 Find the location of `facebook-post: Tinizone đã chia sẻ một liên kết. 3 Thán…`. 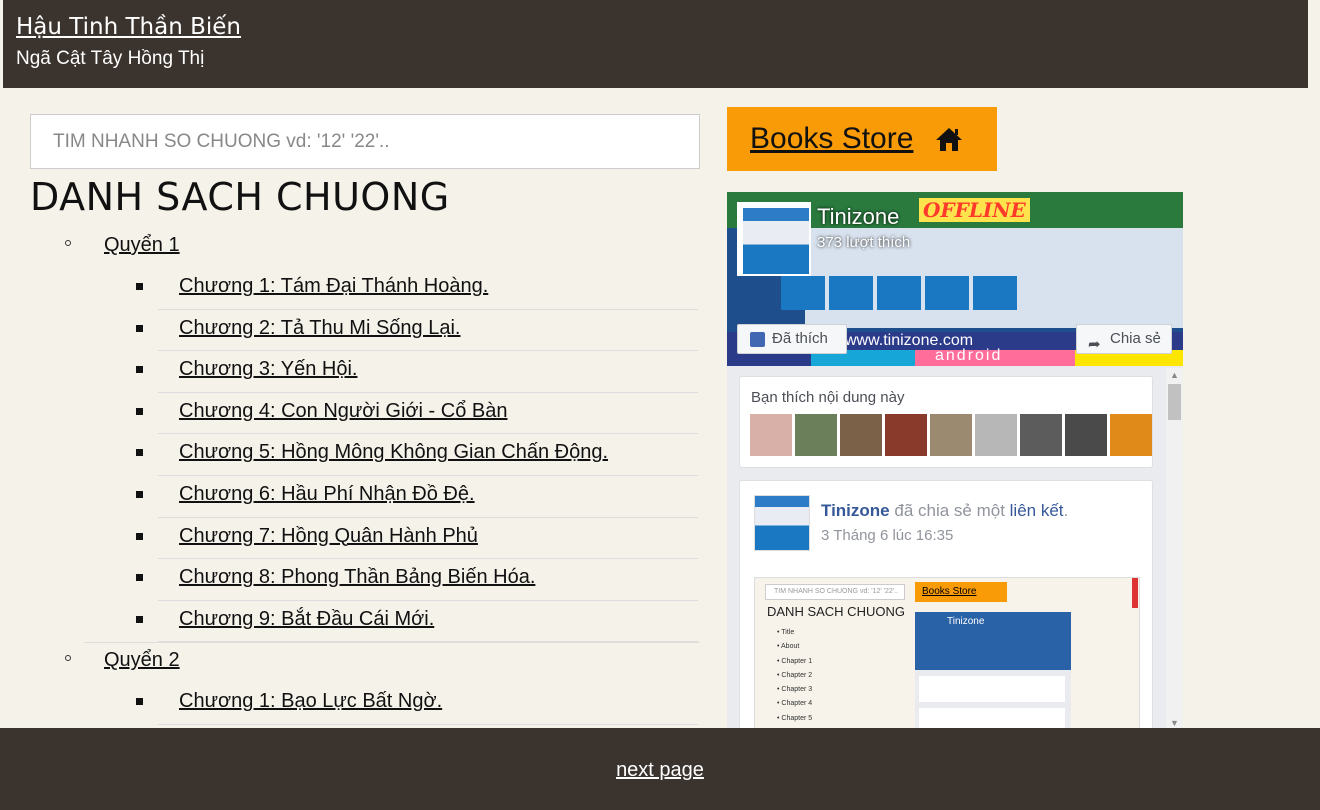

facebook-post: Tinizone đã chia sẻ một liên kết. 3 Thán… is located at coordinates (946, 606).